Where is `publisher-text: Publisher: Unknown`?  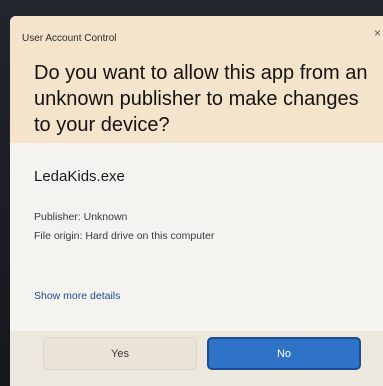
publisher-text: Publisher: Unknown is located at coordinates (81, 217).